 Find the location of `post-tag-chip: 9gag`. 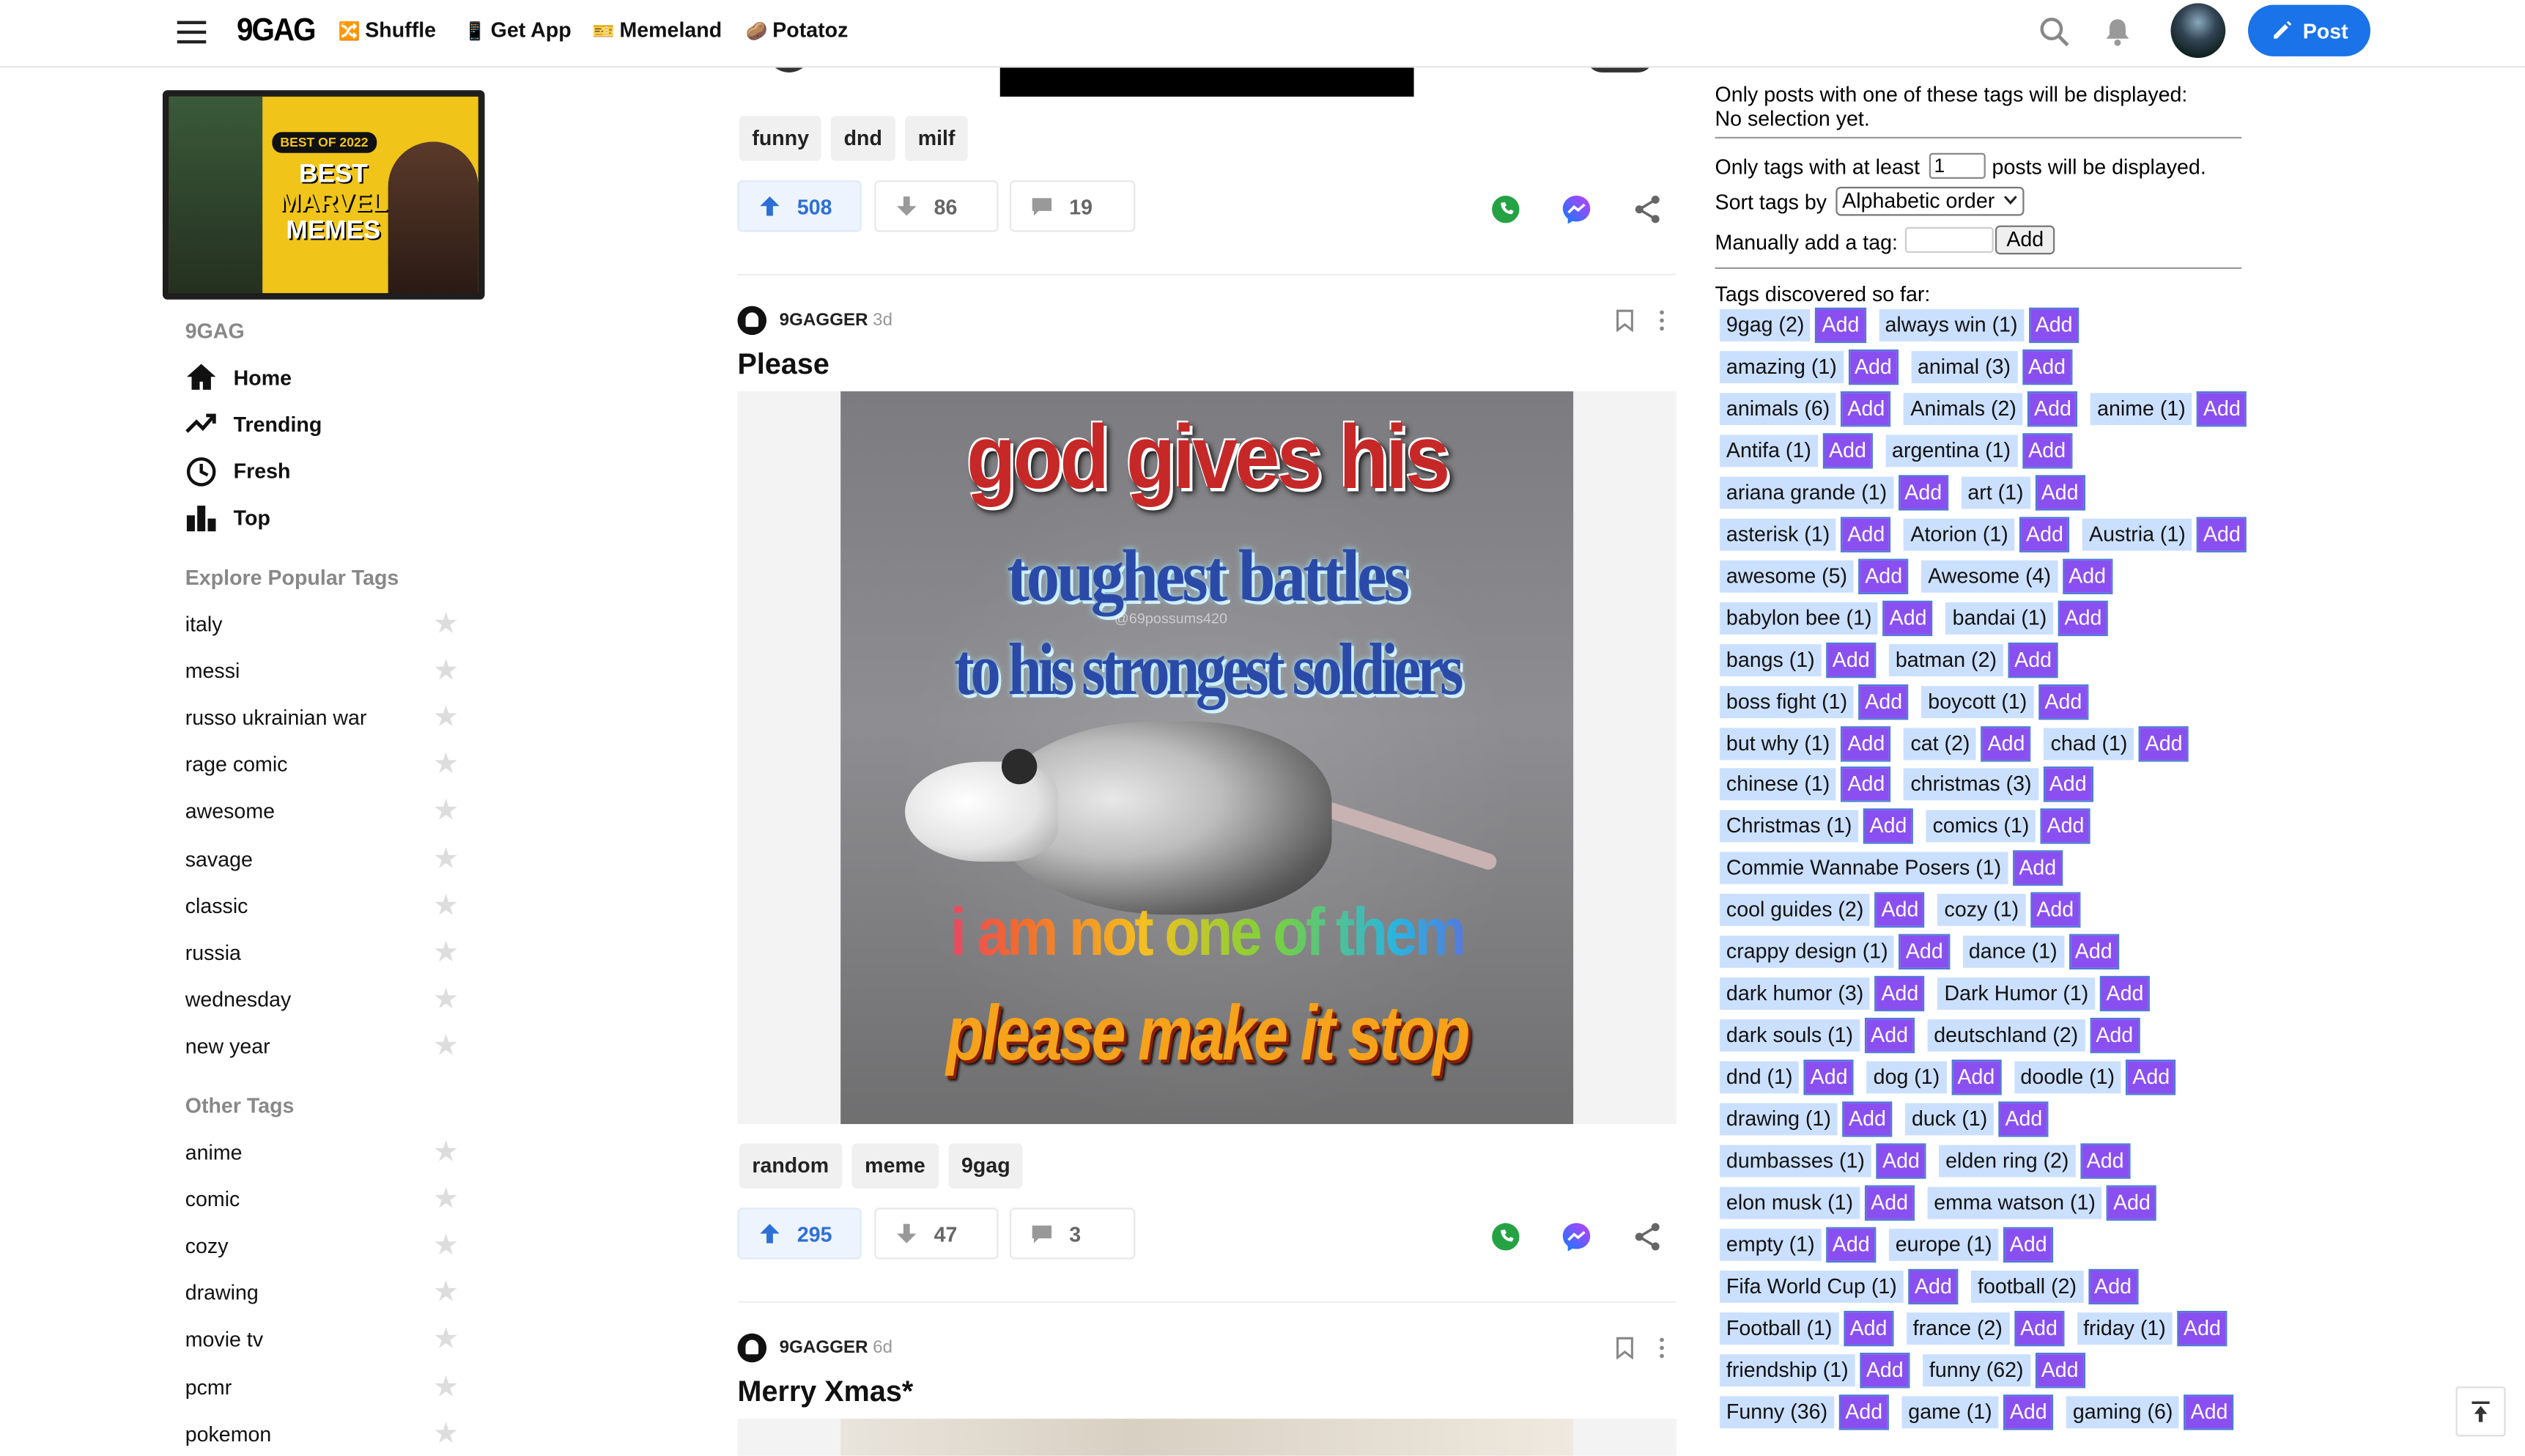

post-tag-chip: 9gag is located at coordinates (986, 1166).